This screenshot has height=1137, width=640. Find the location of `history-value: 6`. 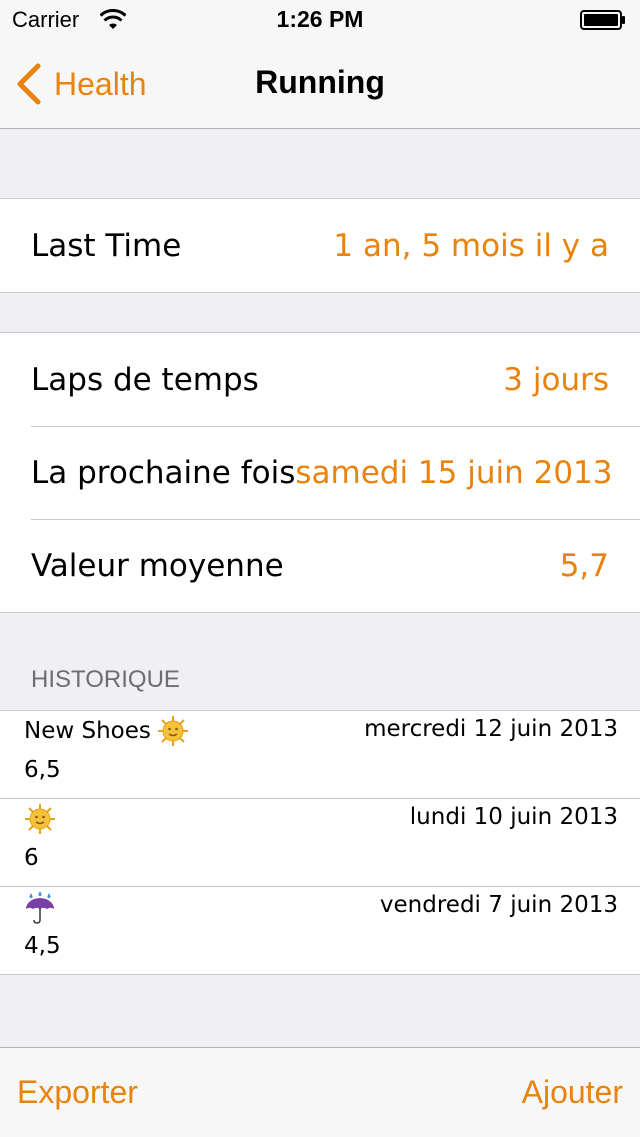

history-value: 6 is located at coordinates (31, 858).